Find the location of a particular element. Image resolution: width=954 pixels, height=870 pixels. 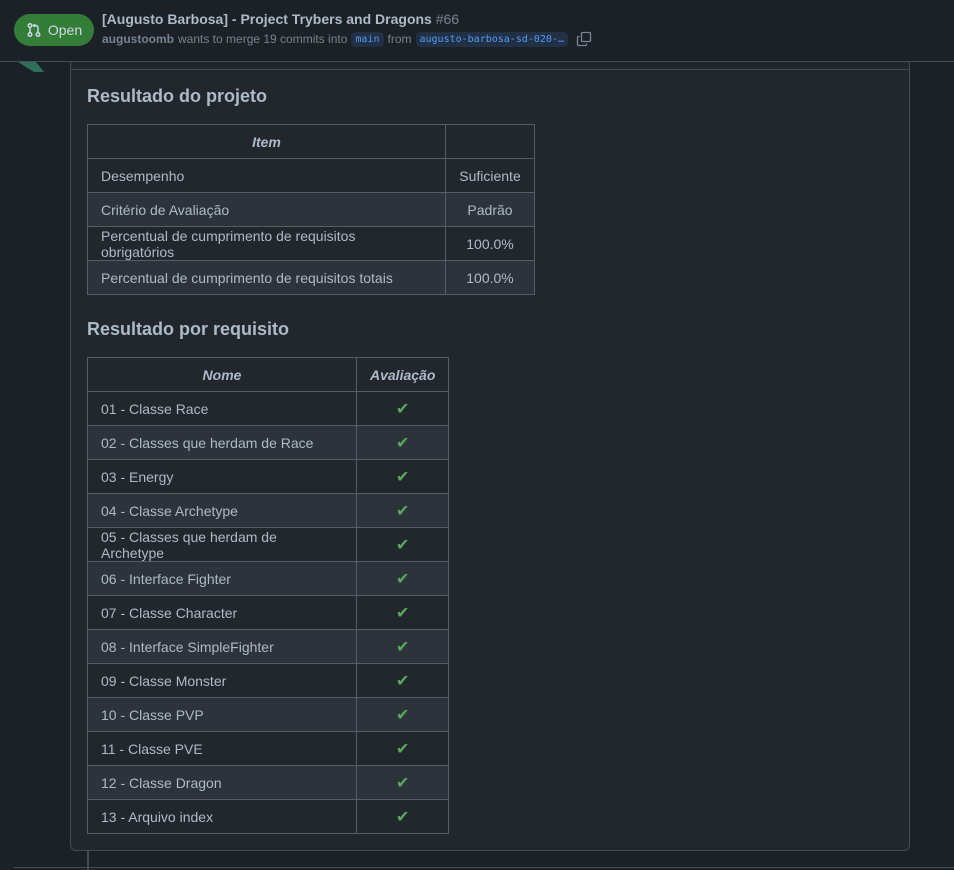

table-cell: 01 - Classe Race is located at coordinates (222, 408).